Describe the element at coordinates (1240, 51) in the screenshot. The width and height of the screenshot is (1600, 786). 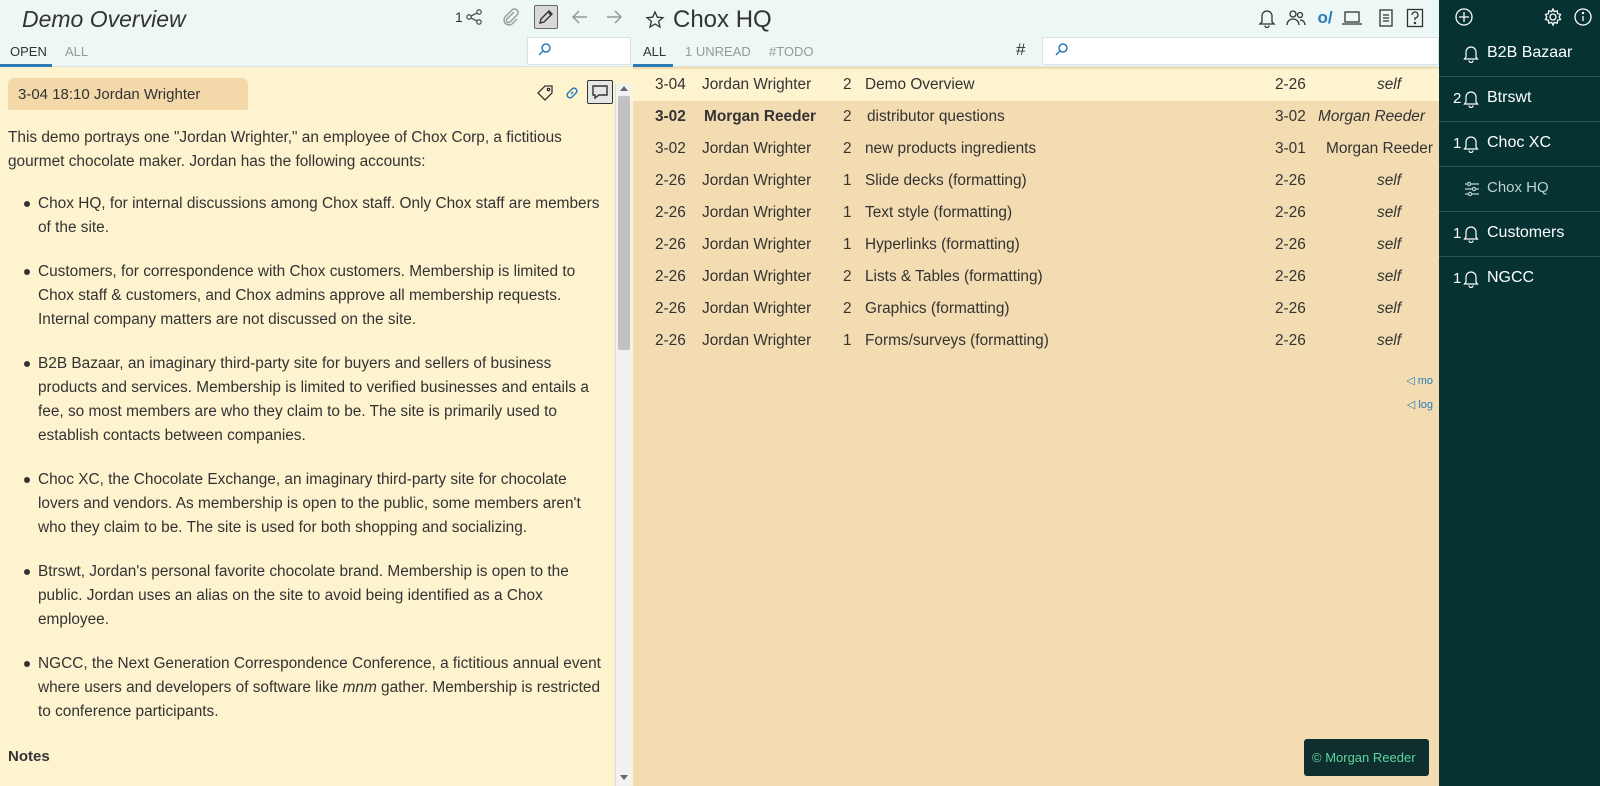
I see `topic-search-input` at that location.